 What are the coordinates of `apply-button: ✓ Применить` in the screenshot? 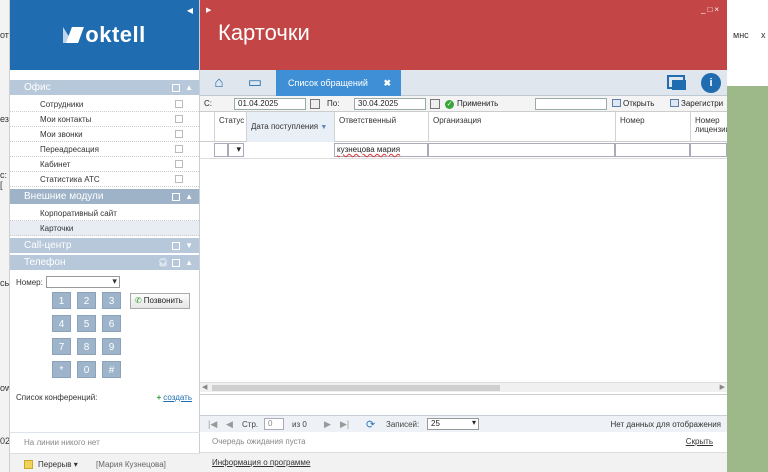 It's located at (471, 104).